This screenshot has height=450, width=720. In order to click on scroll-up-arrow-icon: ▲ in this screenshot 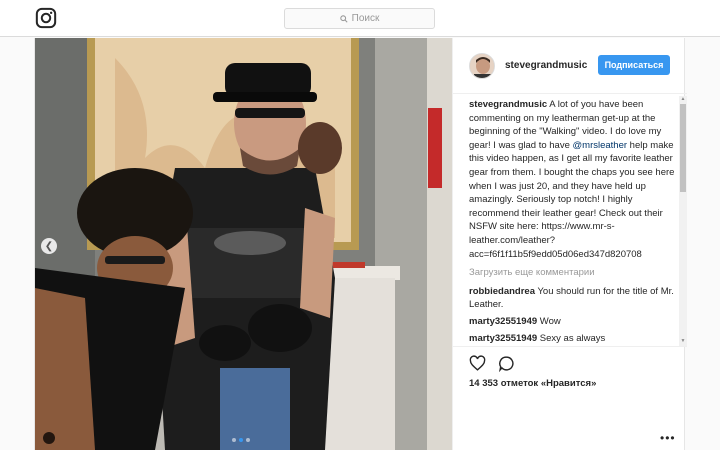, I will do `click(683, 99)`.